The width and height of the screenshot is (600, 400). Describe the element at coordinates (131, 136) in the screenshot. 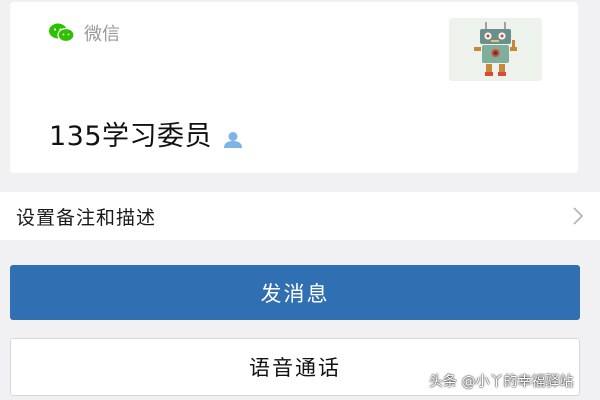

I see `contact-name-text: 135学习委员` at that location.